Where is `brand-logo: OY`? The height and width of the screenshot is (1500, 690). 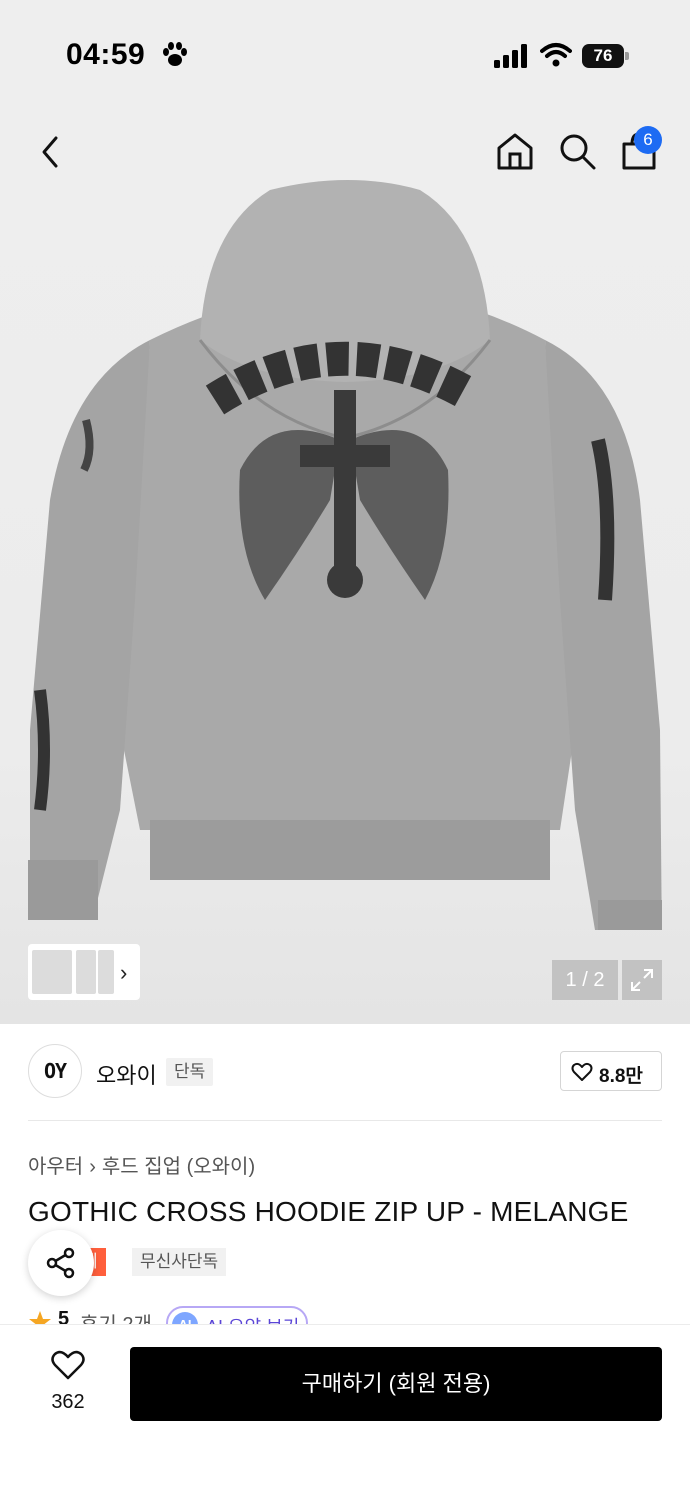 brand-logo: OY is located at coordinates (55, 1071).